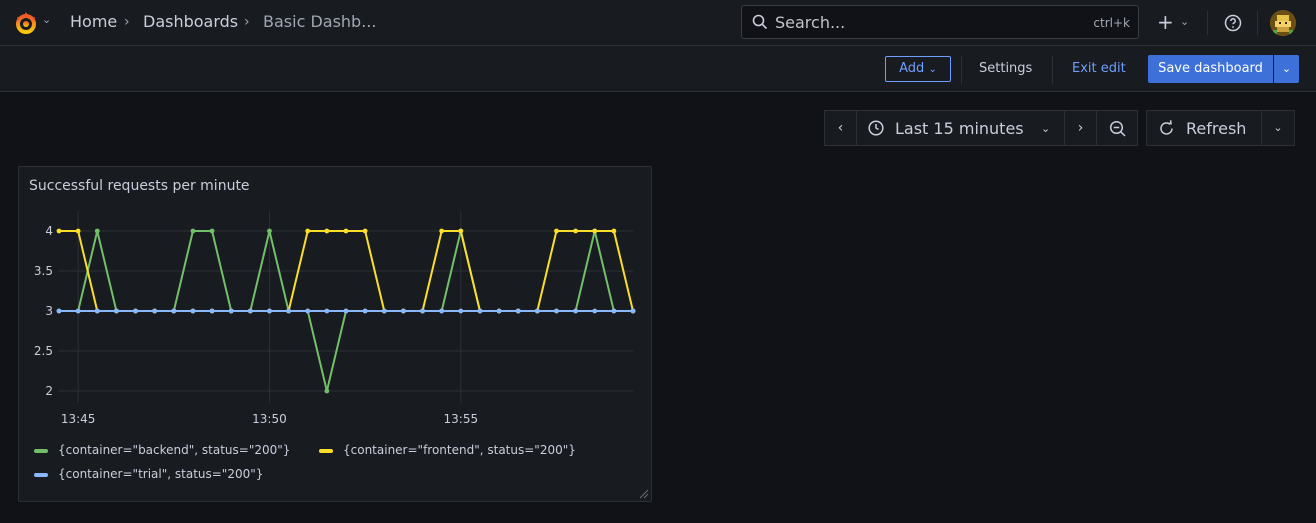 This screenshot has height=523, width=1316. Describe the element at coordinates (840, 128) in the screenshot. I see `time-shift-back-button: ‹` at that location.